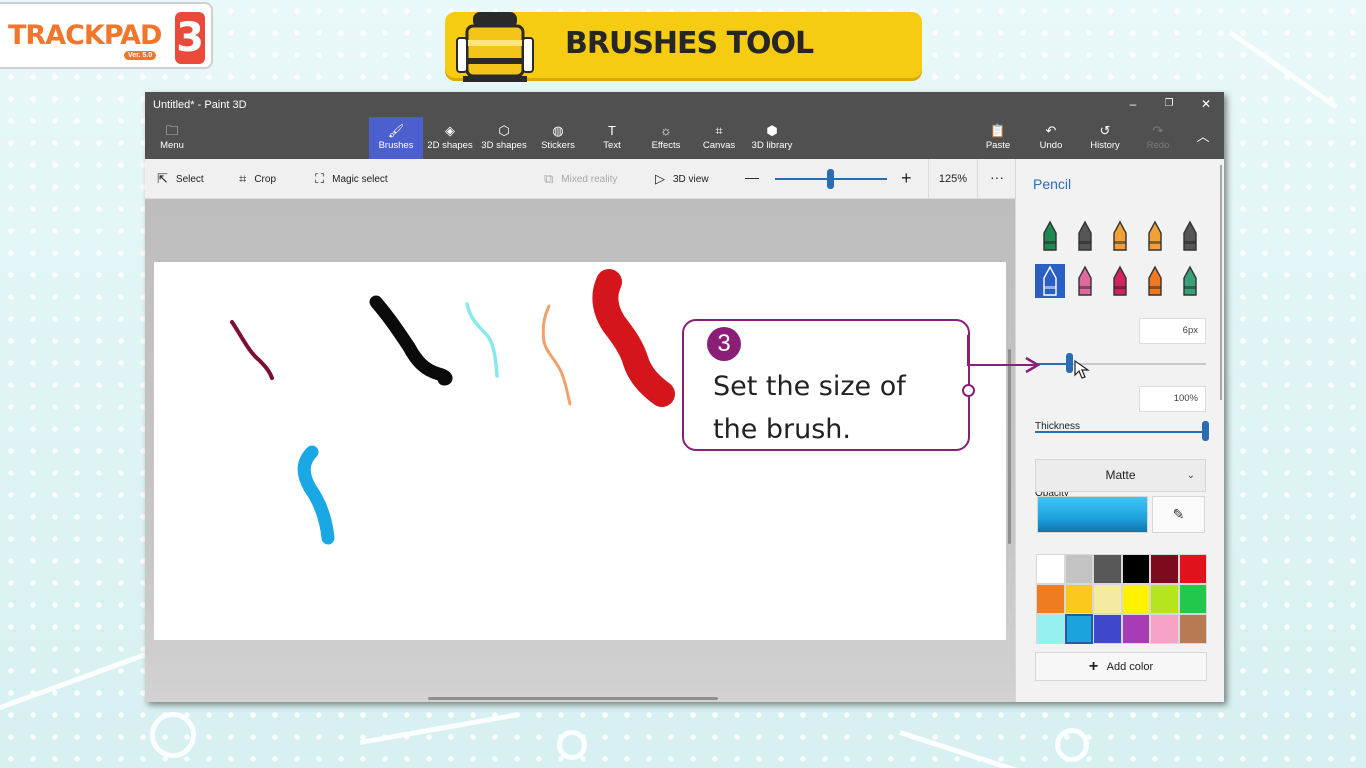  Describe the element at coordinates (1172, 399) in the screenshot. I see `opacity-input: 100%` at that location.